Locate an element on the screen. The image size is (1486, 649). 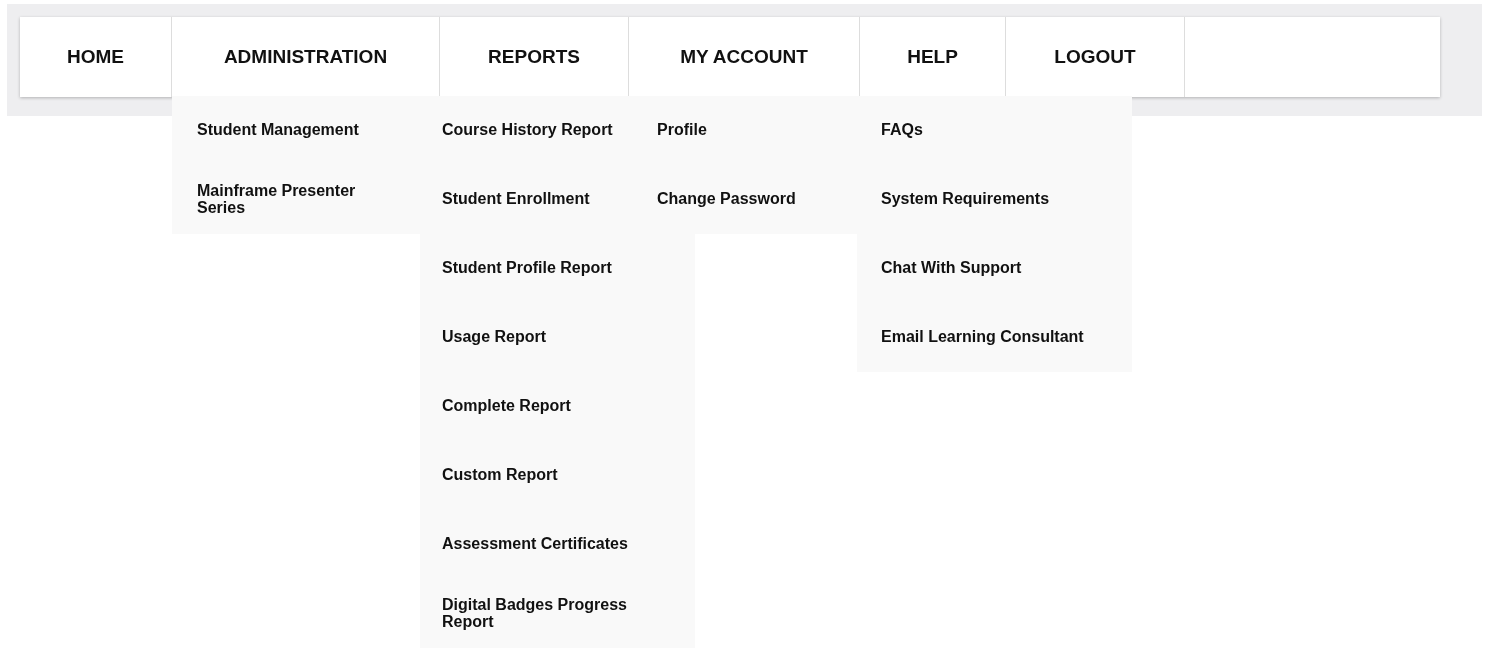
nav-link: HELP is located at coordinates (932, 57).